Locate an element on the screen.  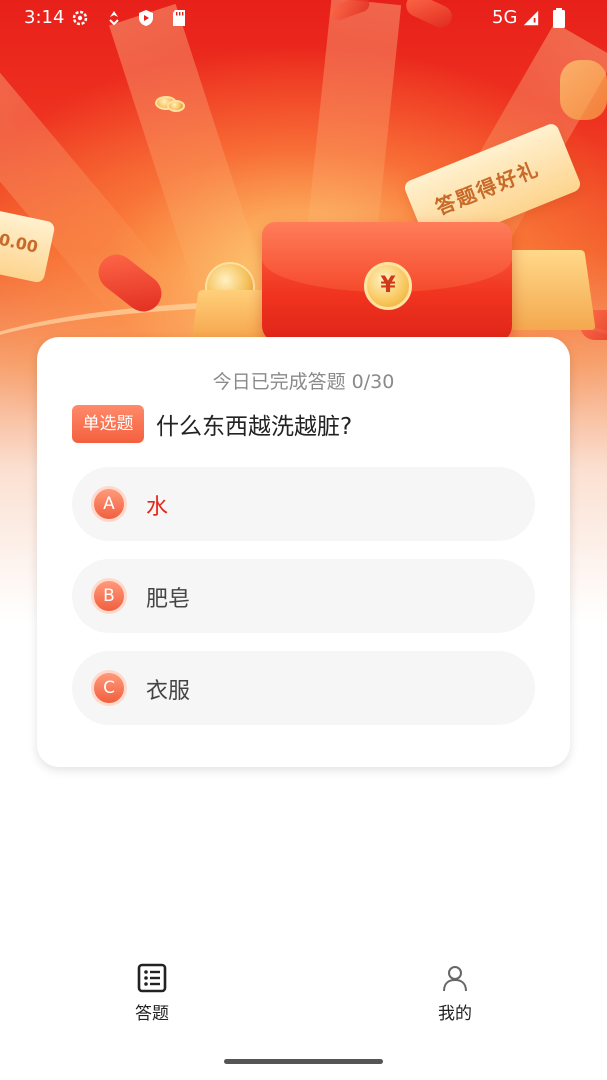
option-c: C 衣服 is located at coordinates (303, 688).